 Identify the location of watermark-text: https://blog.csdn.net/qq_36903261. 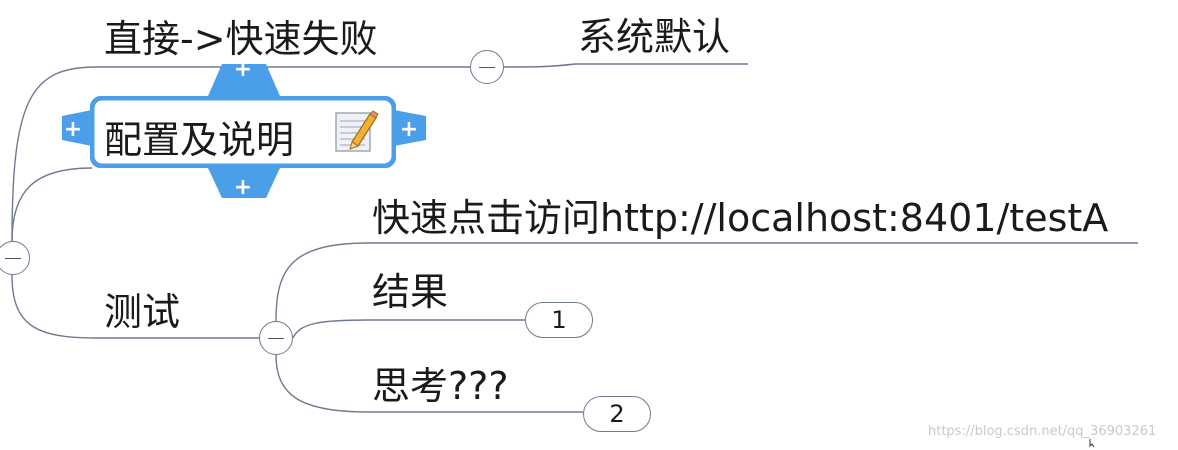
(1042, 431).